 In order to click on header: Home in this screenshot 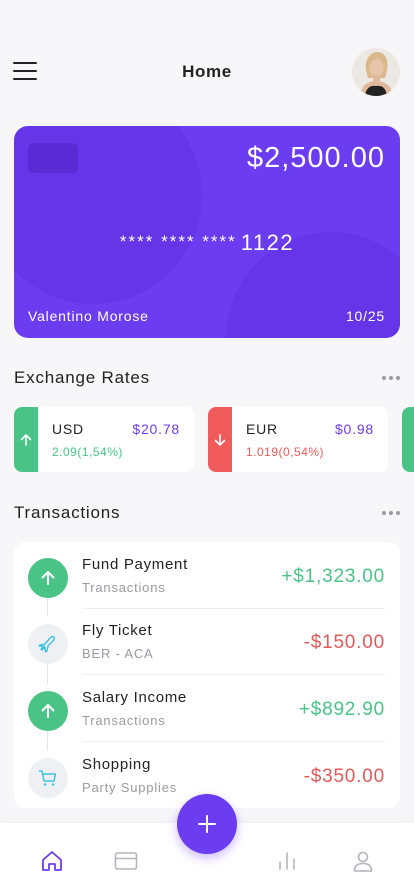, I will do `click(207, 73)`.